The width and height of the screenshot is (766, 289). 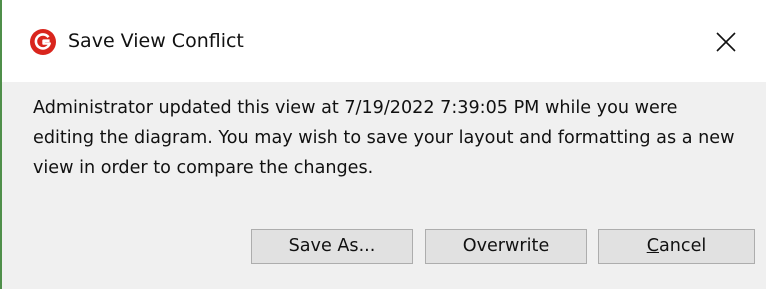 I want to click on close-button, so click(x=736, y=40).